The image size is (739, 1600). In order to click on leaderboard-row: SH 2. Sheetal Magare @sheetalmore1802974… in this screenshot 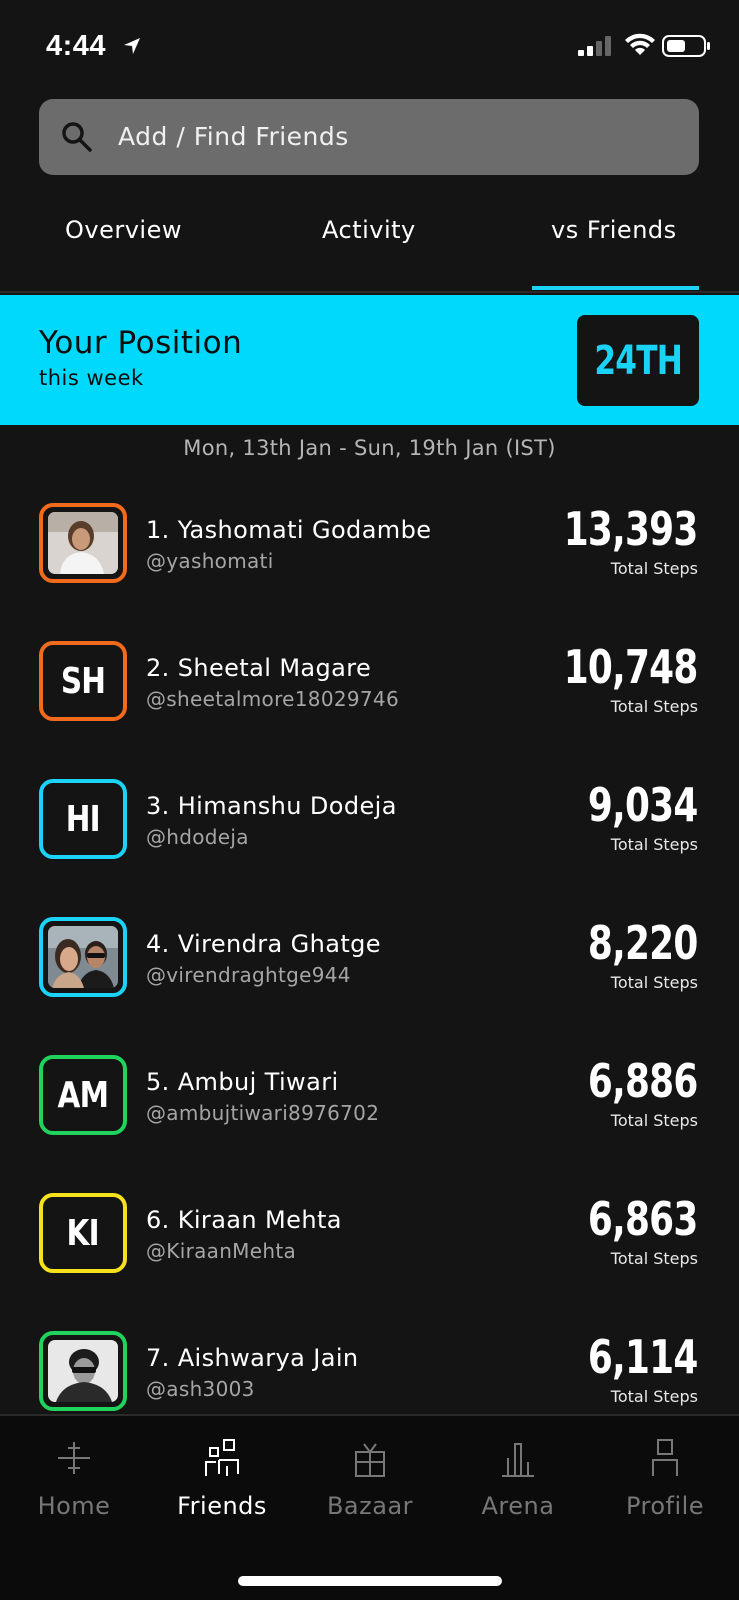, I will do `click(369, 685)`.